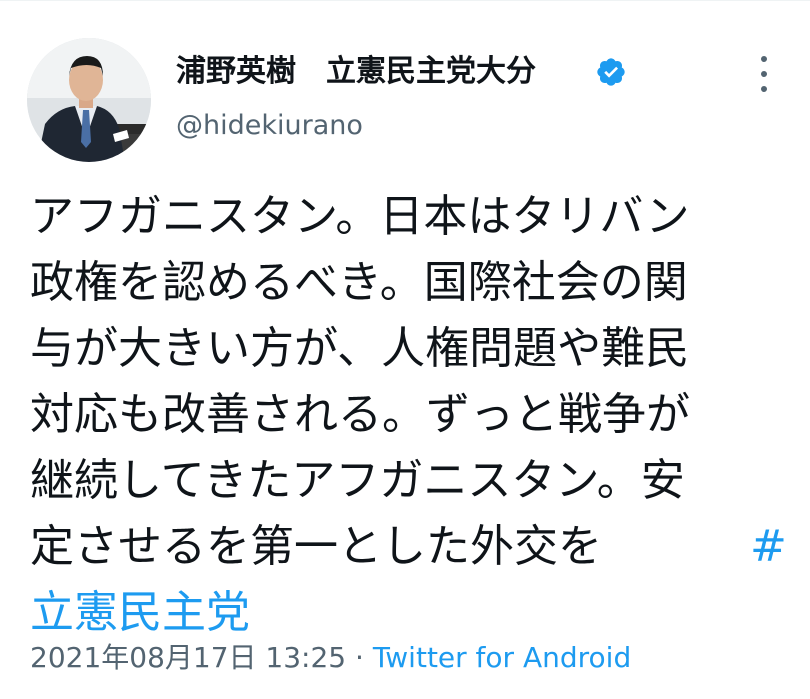 This screenshot has width=810, height=699. I want to click on avatar, so click(89, 100).